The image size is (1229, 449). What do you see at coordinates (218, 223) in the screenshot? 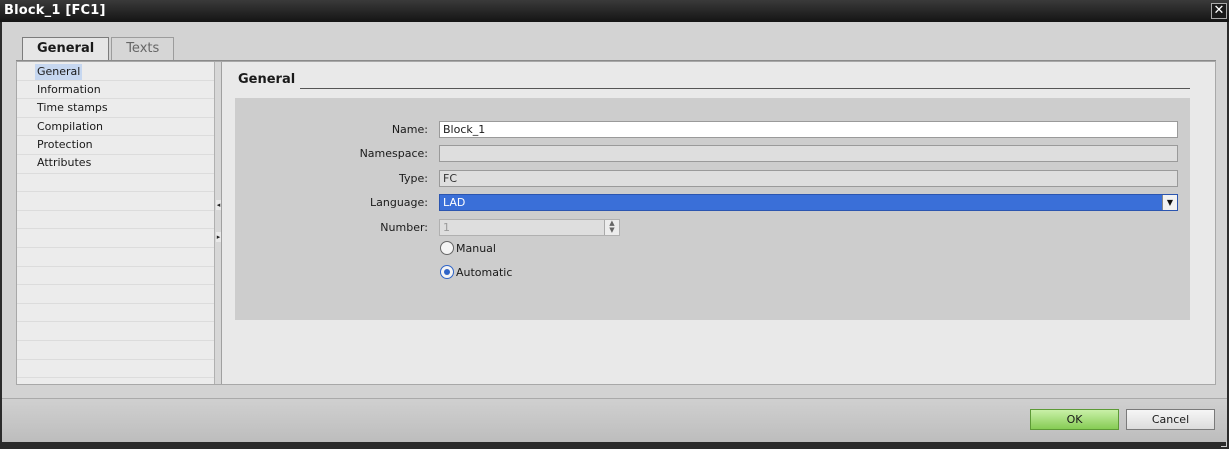
I see `panel-splitter: ◂ ▸` at bounding box center [218, 223].